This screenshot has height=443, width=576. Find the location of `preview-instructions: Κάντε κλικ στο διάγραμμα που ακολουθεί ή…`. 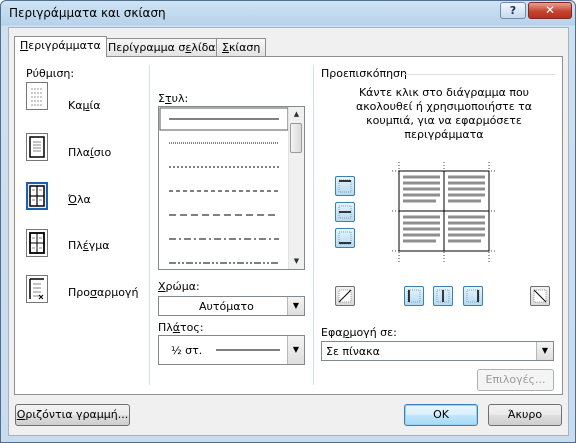

preview-instructions: Κάντε κλικ στο διάγραμμα που ακολουθεί ή… is located at coordinates (444, 114).